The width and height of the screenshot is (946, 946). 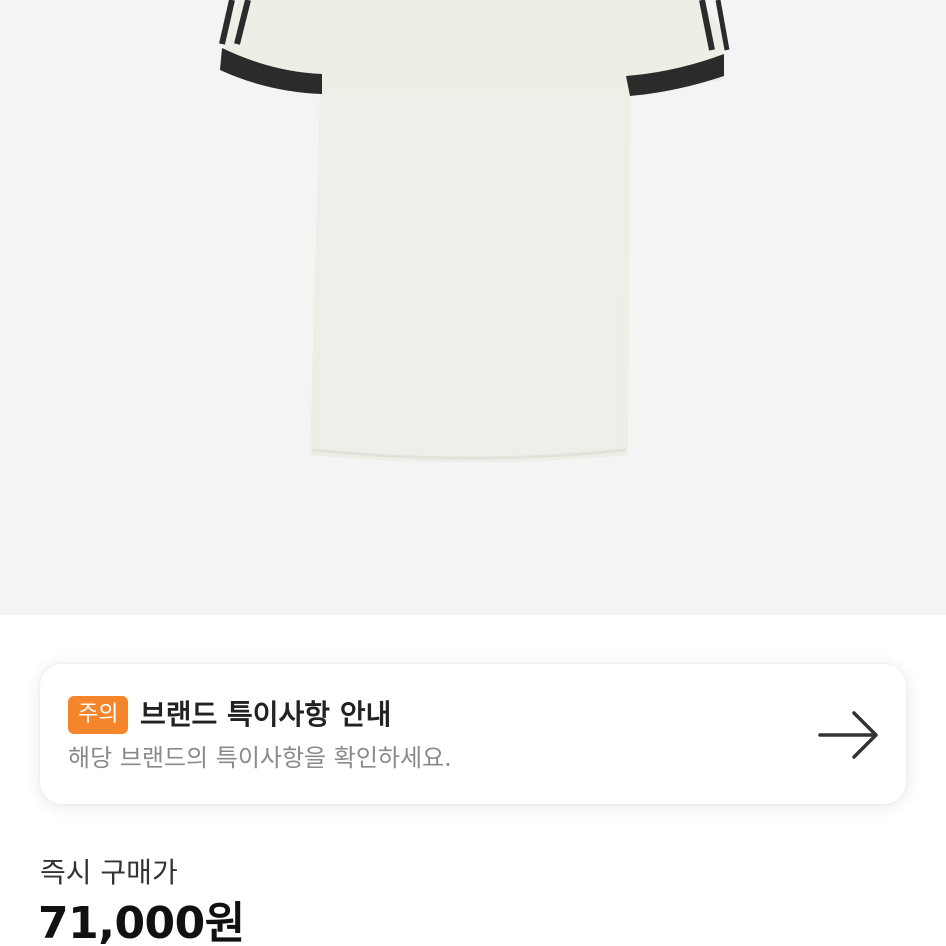 I want to click on tshirt-front-shade, so click(x=472, y=275).